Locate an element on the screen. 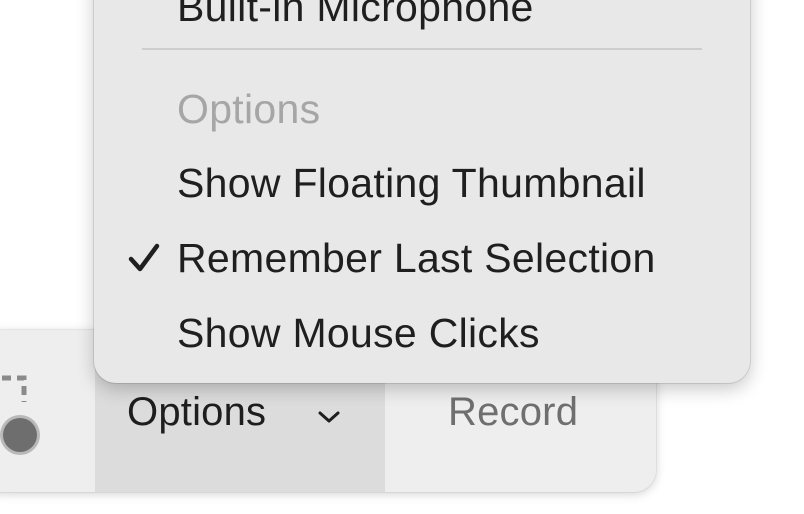 The height and width of the screenshot is (514, 804). menu-section-header: Options is located at coordinates (249, 109).